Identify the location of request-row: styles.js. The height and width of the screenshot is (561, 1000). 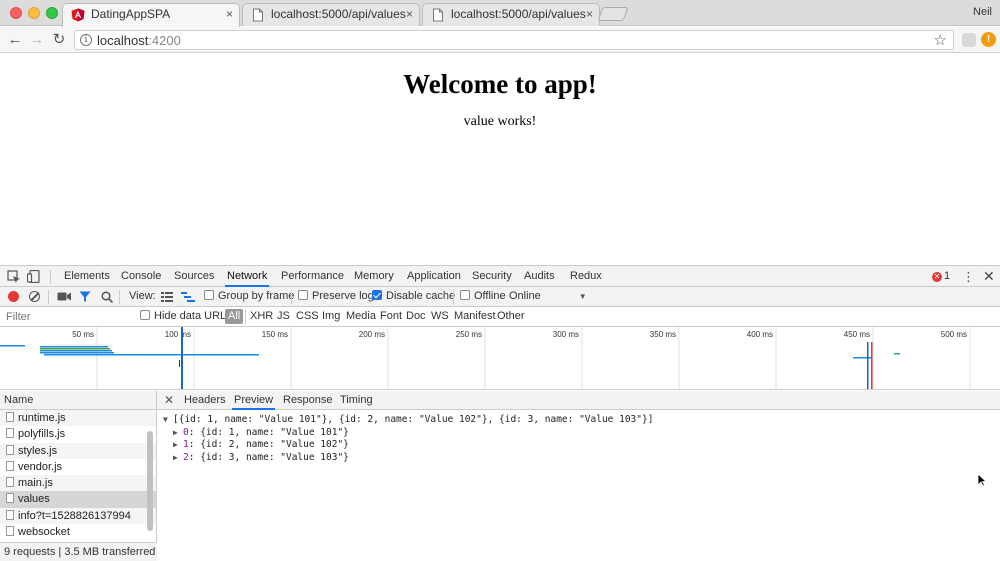
(78, 450).